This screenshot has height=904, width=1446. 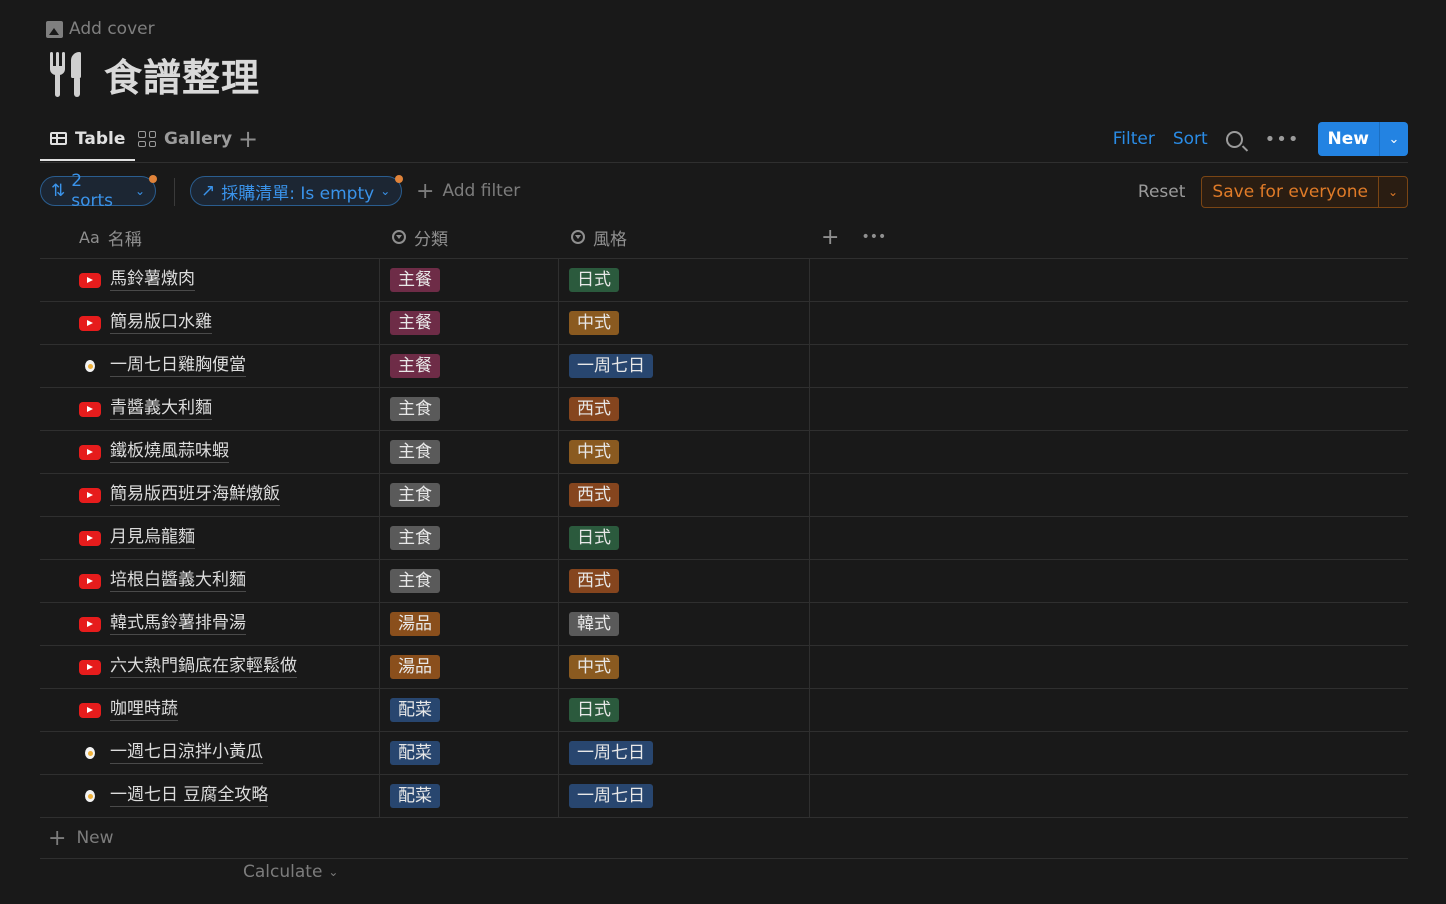 I want to click on name-cell: 鐵板燒風蒜味蝦, so click(x=210, y=452).